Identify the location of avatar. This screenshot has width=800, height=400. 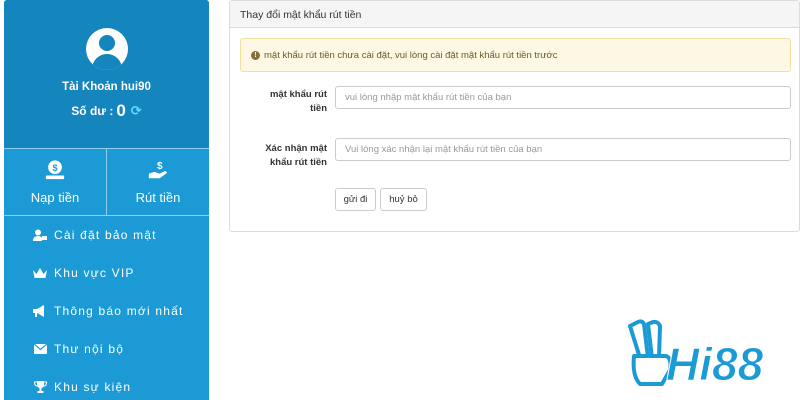
(106, 49).